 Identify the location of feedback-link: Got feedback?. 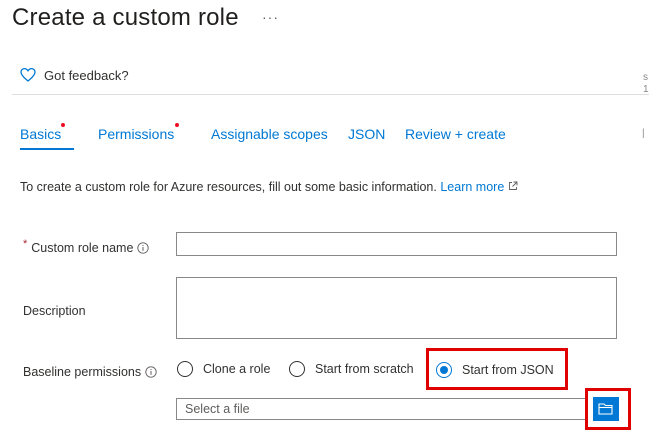
(74, 75).